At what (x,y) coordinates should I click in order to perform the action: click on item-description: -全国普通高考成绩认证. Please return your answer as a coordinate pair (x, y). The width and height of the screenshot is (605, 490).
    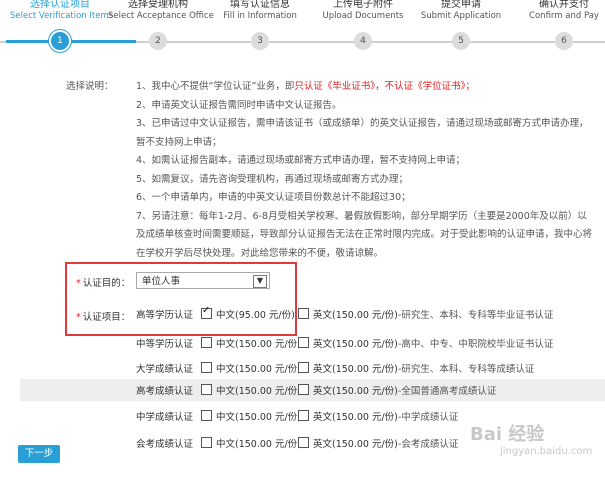
    Looking at the image, I should click on (447, 391).